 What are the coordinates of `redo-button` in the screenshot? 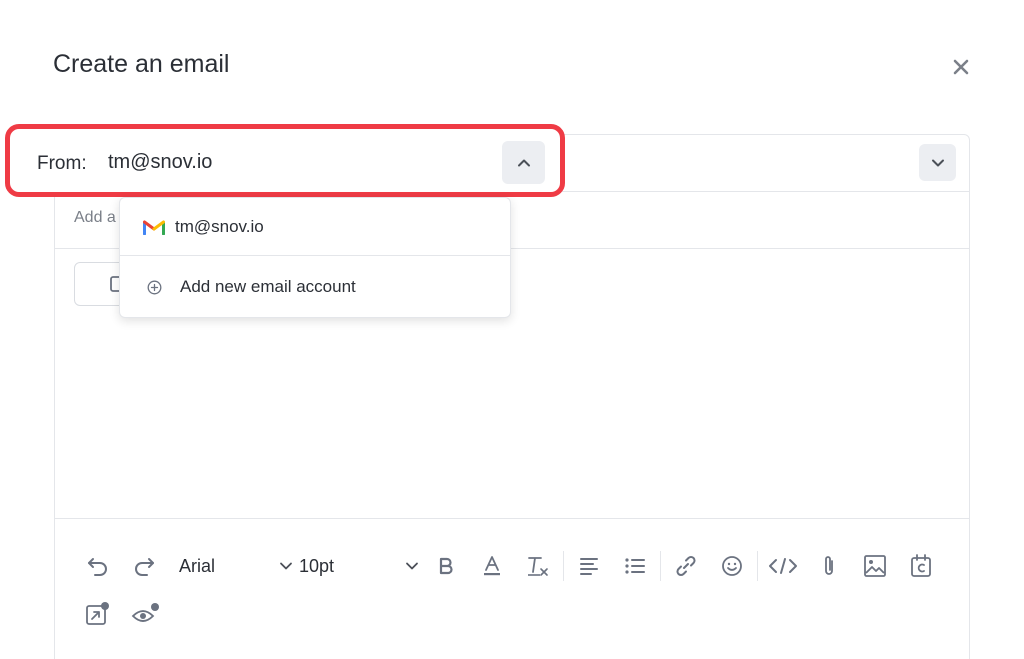 It's located at (144, 566).